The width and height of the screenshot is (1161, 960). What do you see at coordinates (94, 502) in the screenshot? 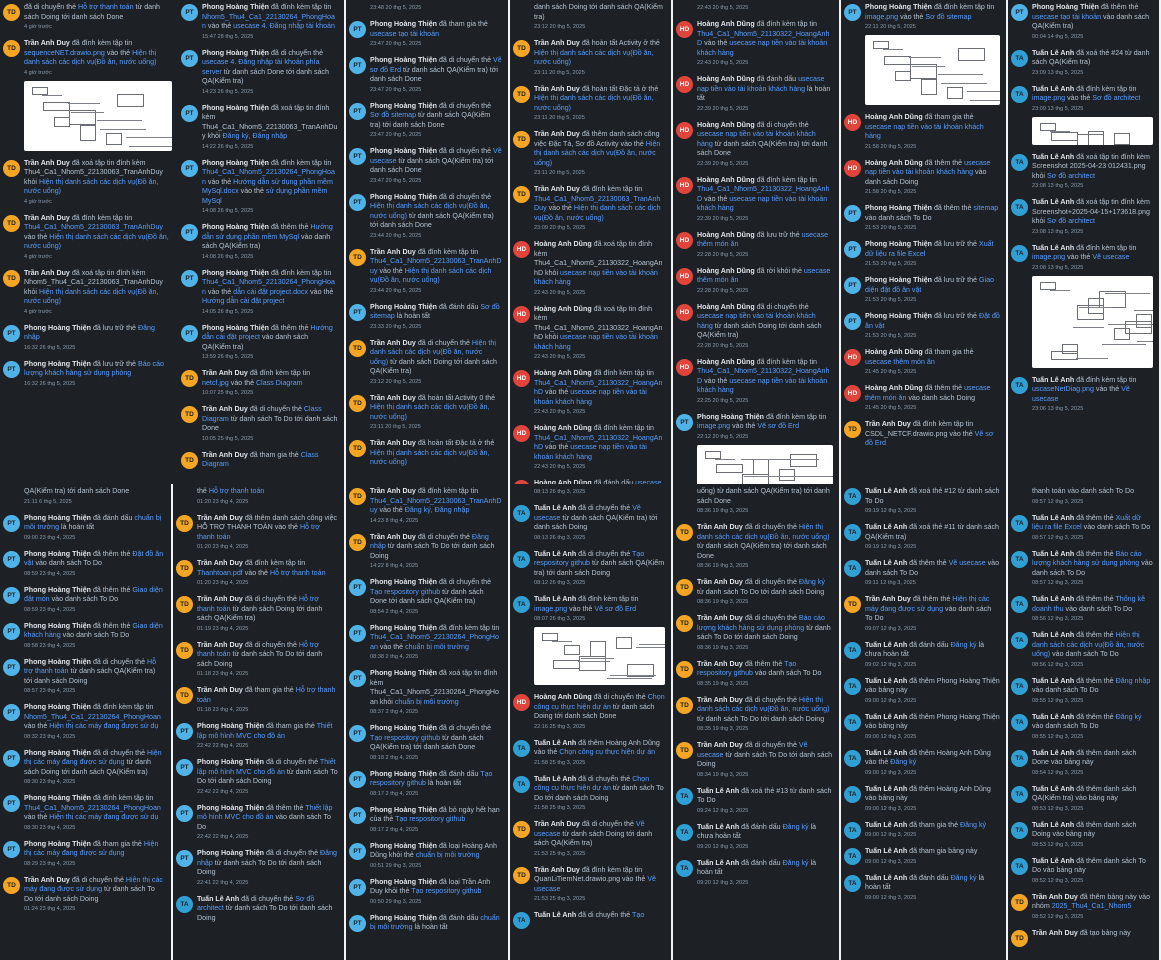
I see `entry-timestamp: 21:11 6 thg 5, 2025` at bounding box center [94, 502].